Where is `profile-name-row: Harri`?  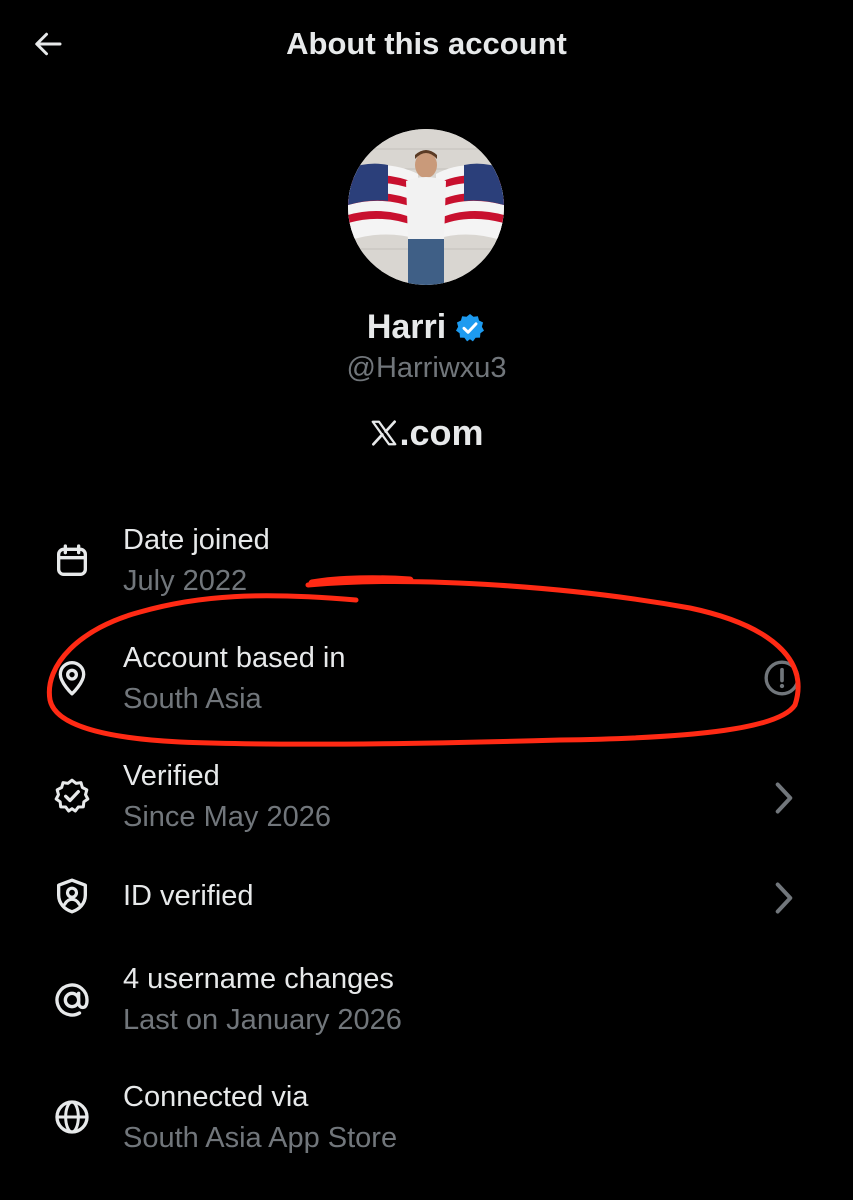 profile-name-row: Harri is located at coordinates (426, 327).